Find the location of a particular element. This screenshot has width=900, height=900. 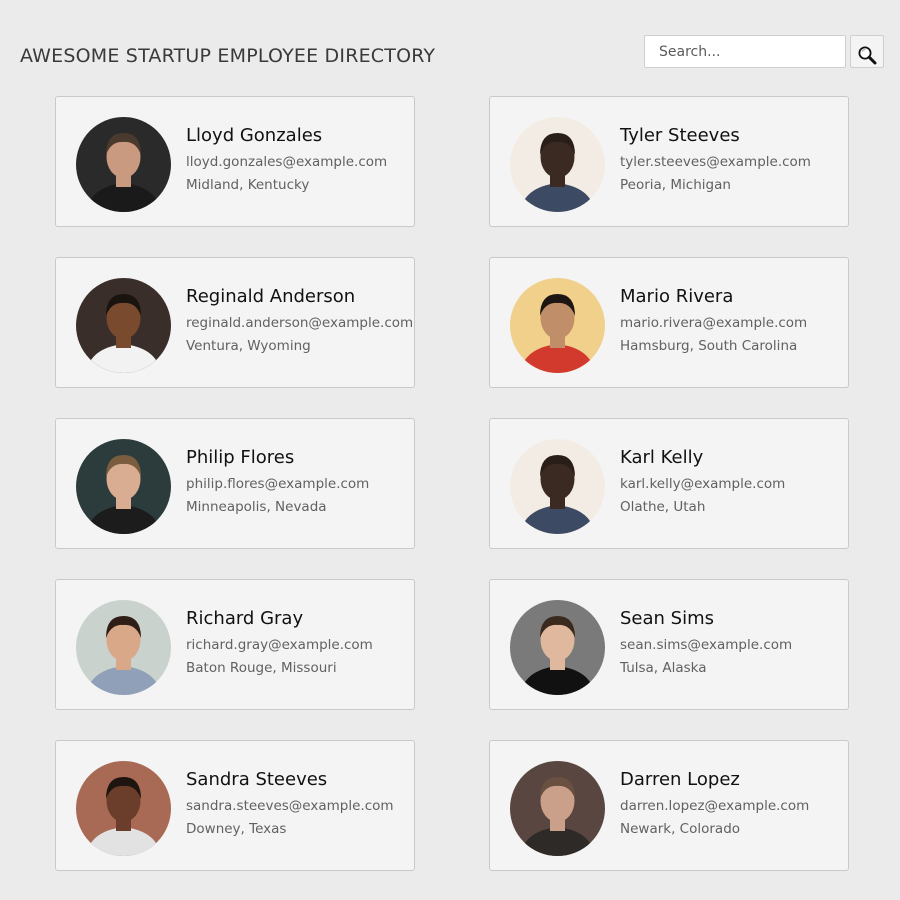

employee-name: Richard Gray is located at coordinates (245, 618).